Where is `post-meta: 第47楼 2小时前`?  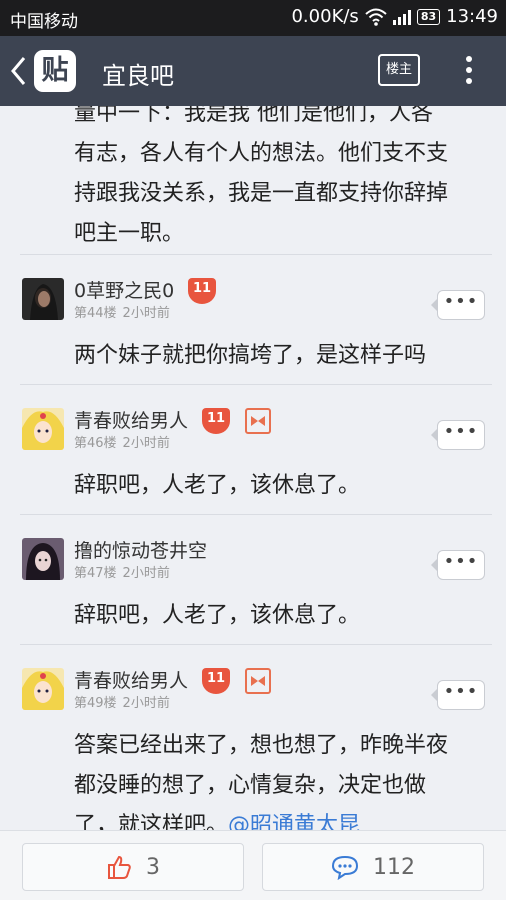 post-meta: 第47楼 2小时前 is located at coordinates (125, 571).